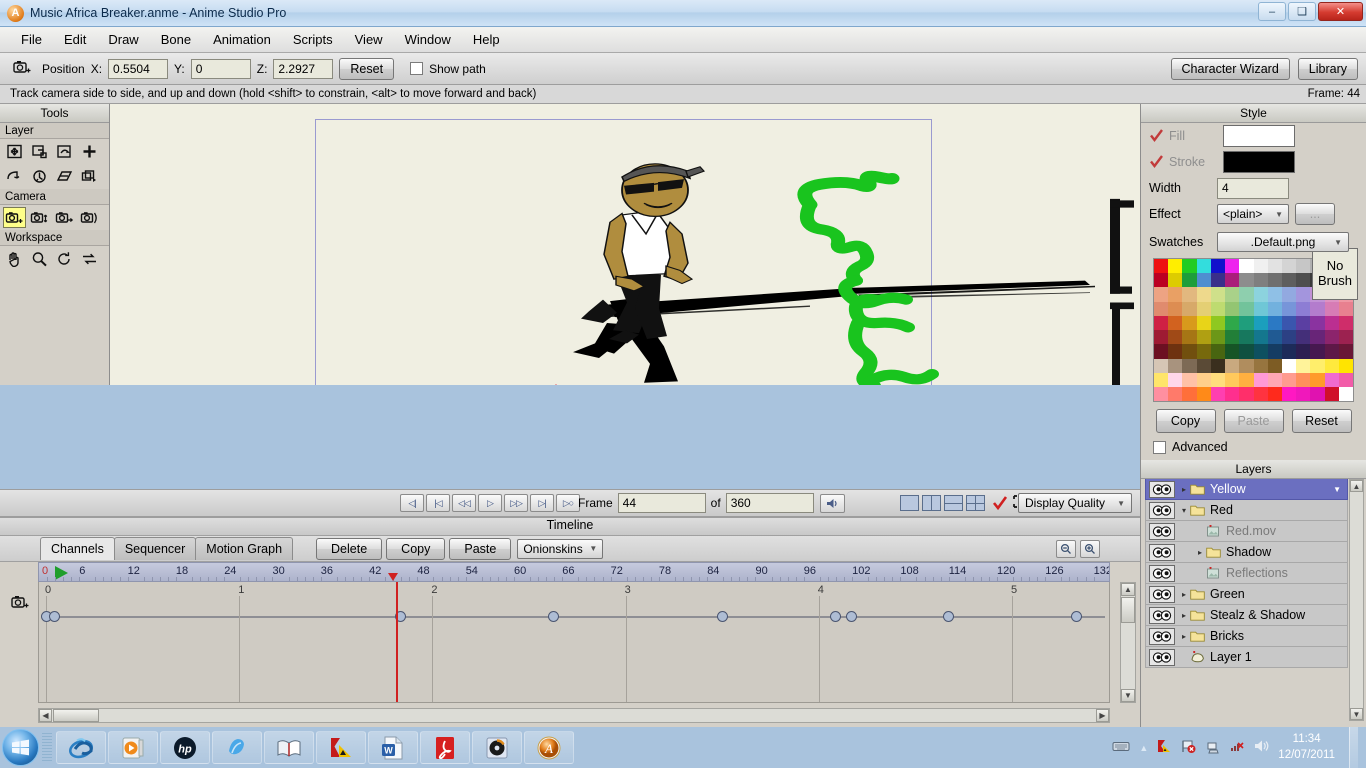 Image resolution: width=1366 pixels, height=768 pixels. Describe the element at coordinates (1162, 615) in the screenshot. I see `layer-visibility-icon` at that location.